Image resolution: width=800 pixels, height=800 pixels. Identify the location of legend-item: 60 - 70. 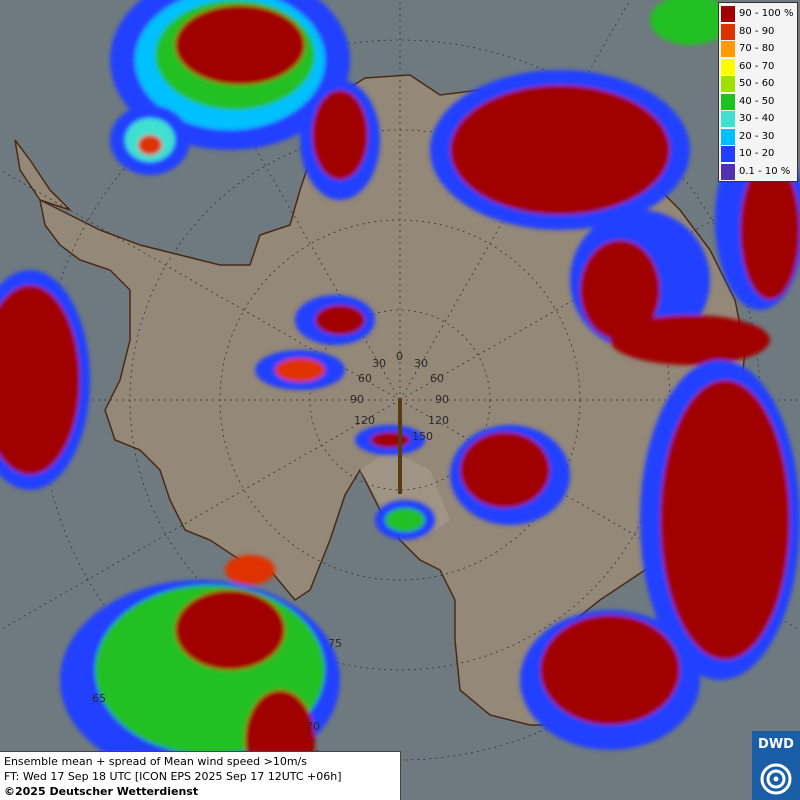
(758, 66).